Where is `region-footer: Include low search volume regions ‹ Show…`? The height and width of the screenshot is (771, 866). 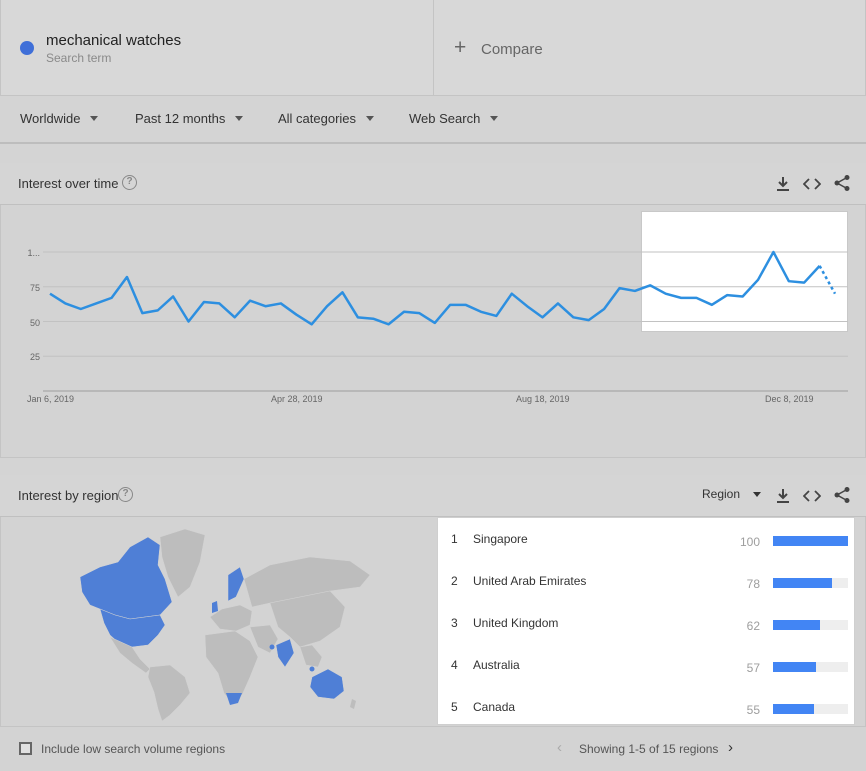
region-footer: Include low search volume regions ‹ Show… is located at coordinates (433, 748).